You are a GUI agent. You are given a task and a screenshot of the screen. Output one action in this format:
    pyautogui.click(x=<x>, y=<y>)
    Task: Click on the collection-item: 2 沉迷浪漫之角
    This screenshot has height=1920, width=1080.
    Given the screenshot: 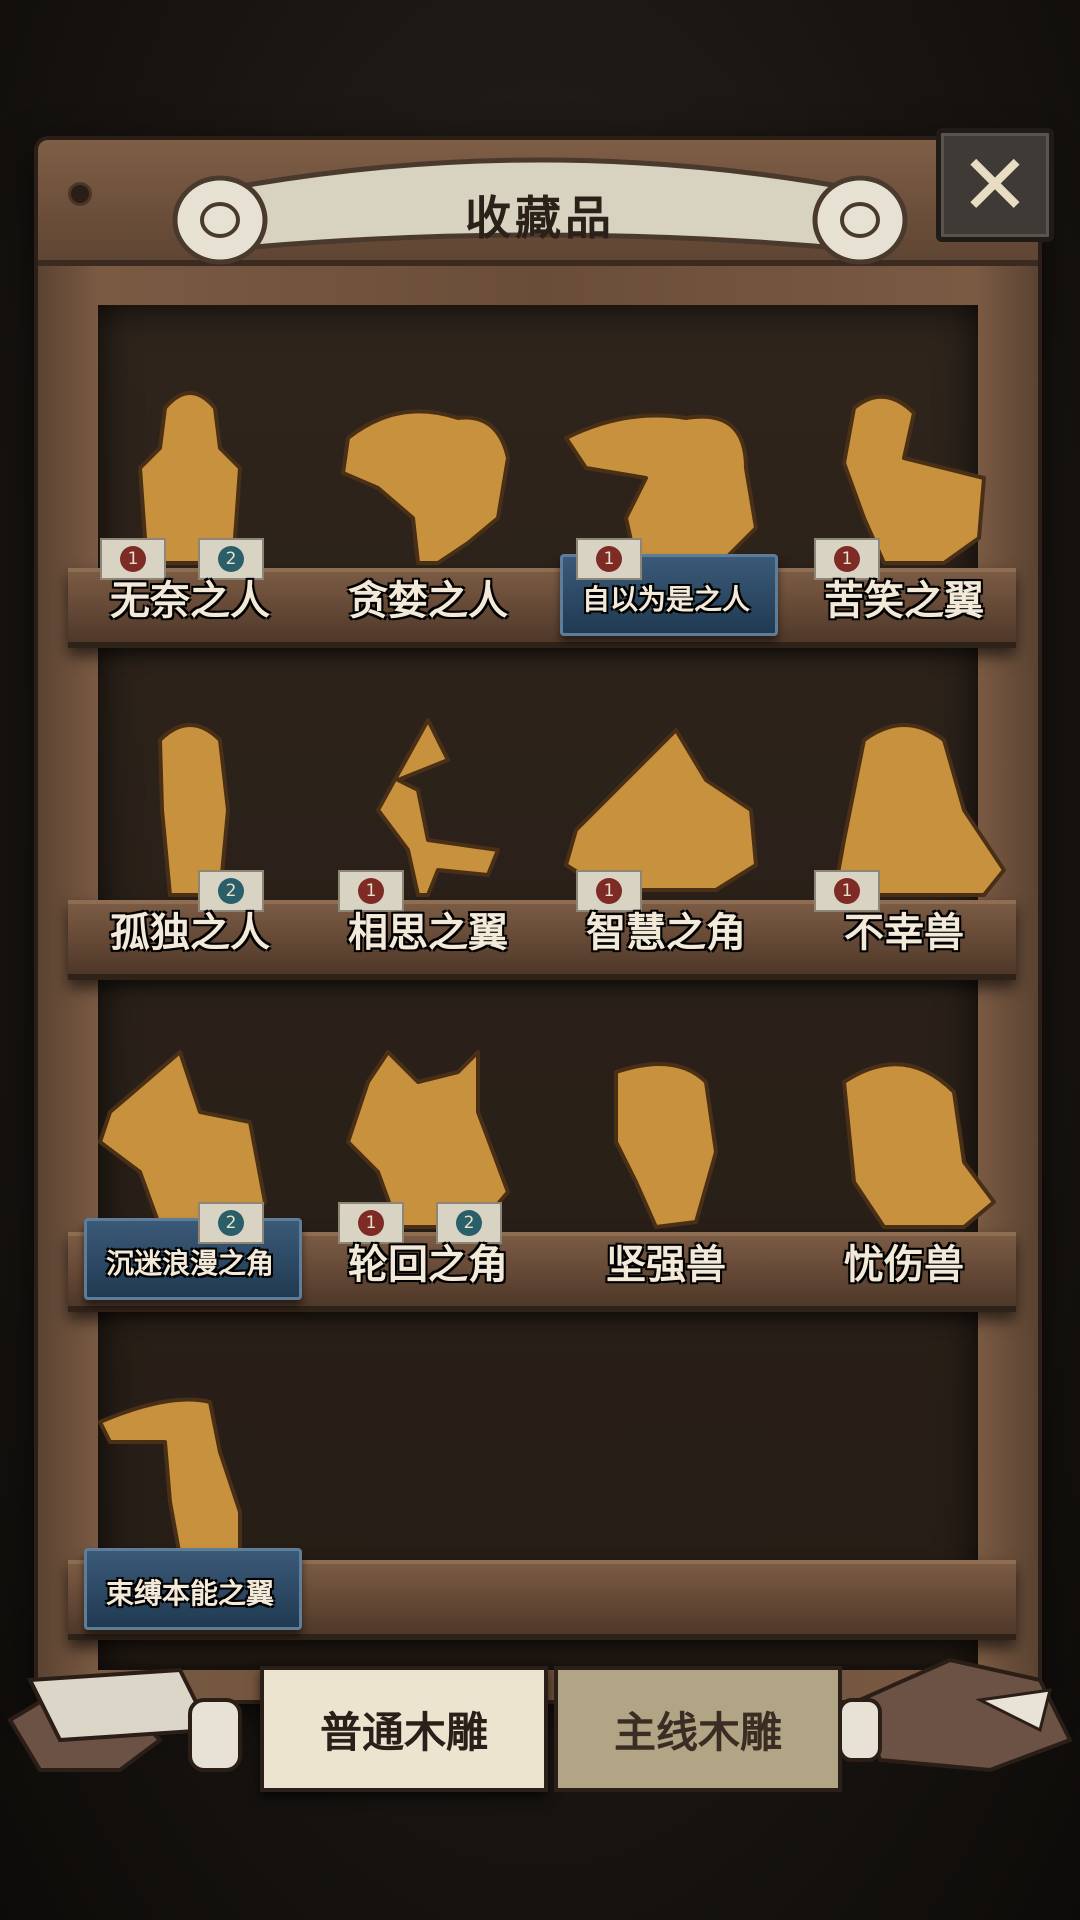 What is the action you would take?
    pyautogui.click(x=190, y=1166)
    